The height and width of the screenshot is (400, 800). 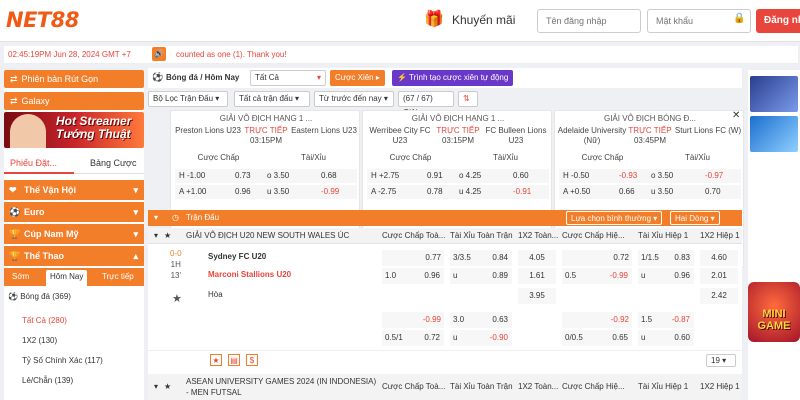 What do you see at coordinates (413, 320) in the screenshot?
I see `odds-cell: -0.99` at bounding box center [413, 320].